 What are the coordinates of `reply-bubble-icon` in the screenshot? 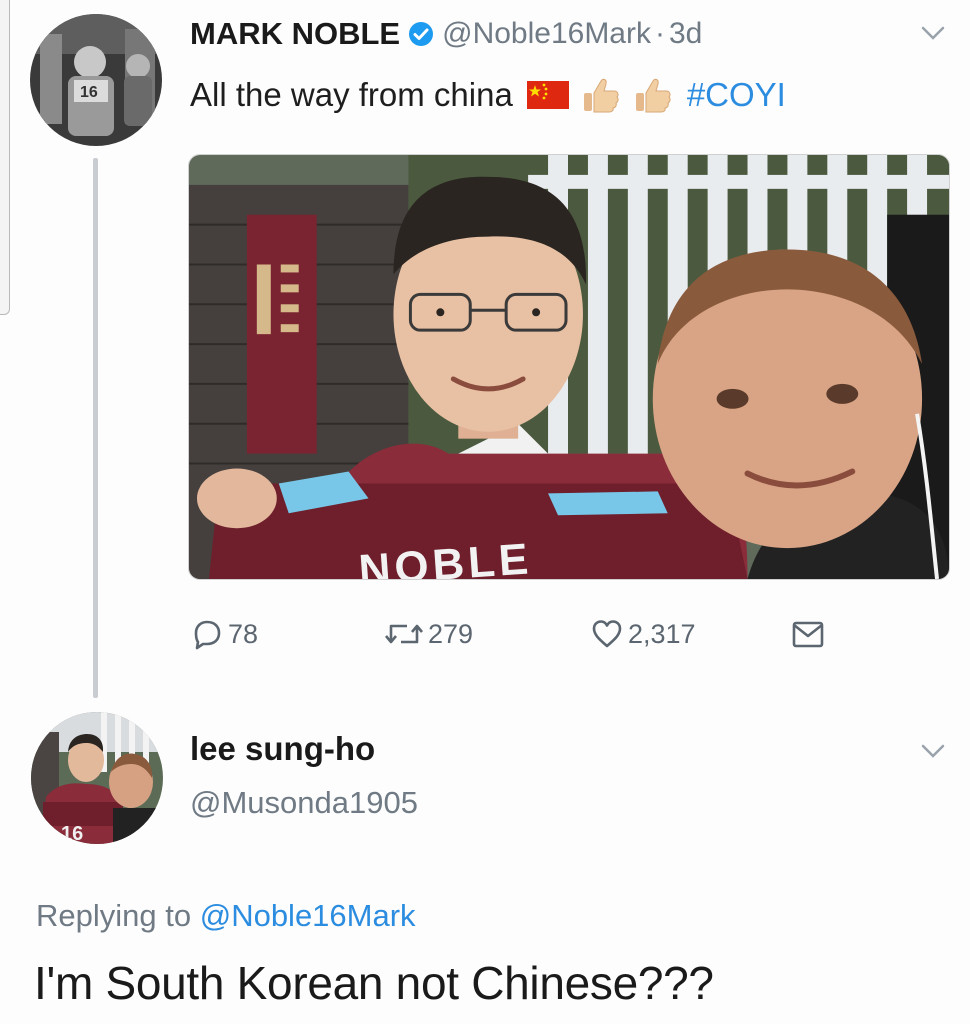 It's located at (207, 635).